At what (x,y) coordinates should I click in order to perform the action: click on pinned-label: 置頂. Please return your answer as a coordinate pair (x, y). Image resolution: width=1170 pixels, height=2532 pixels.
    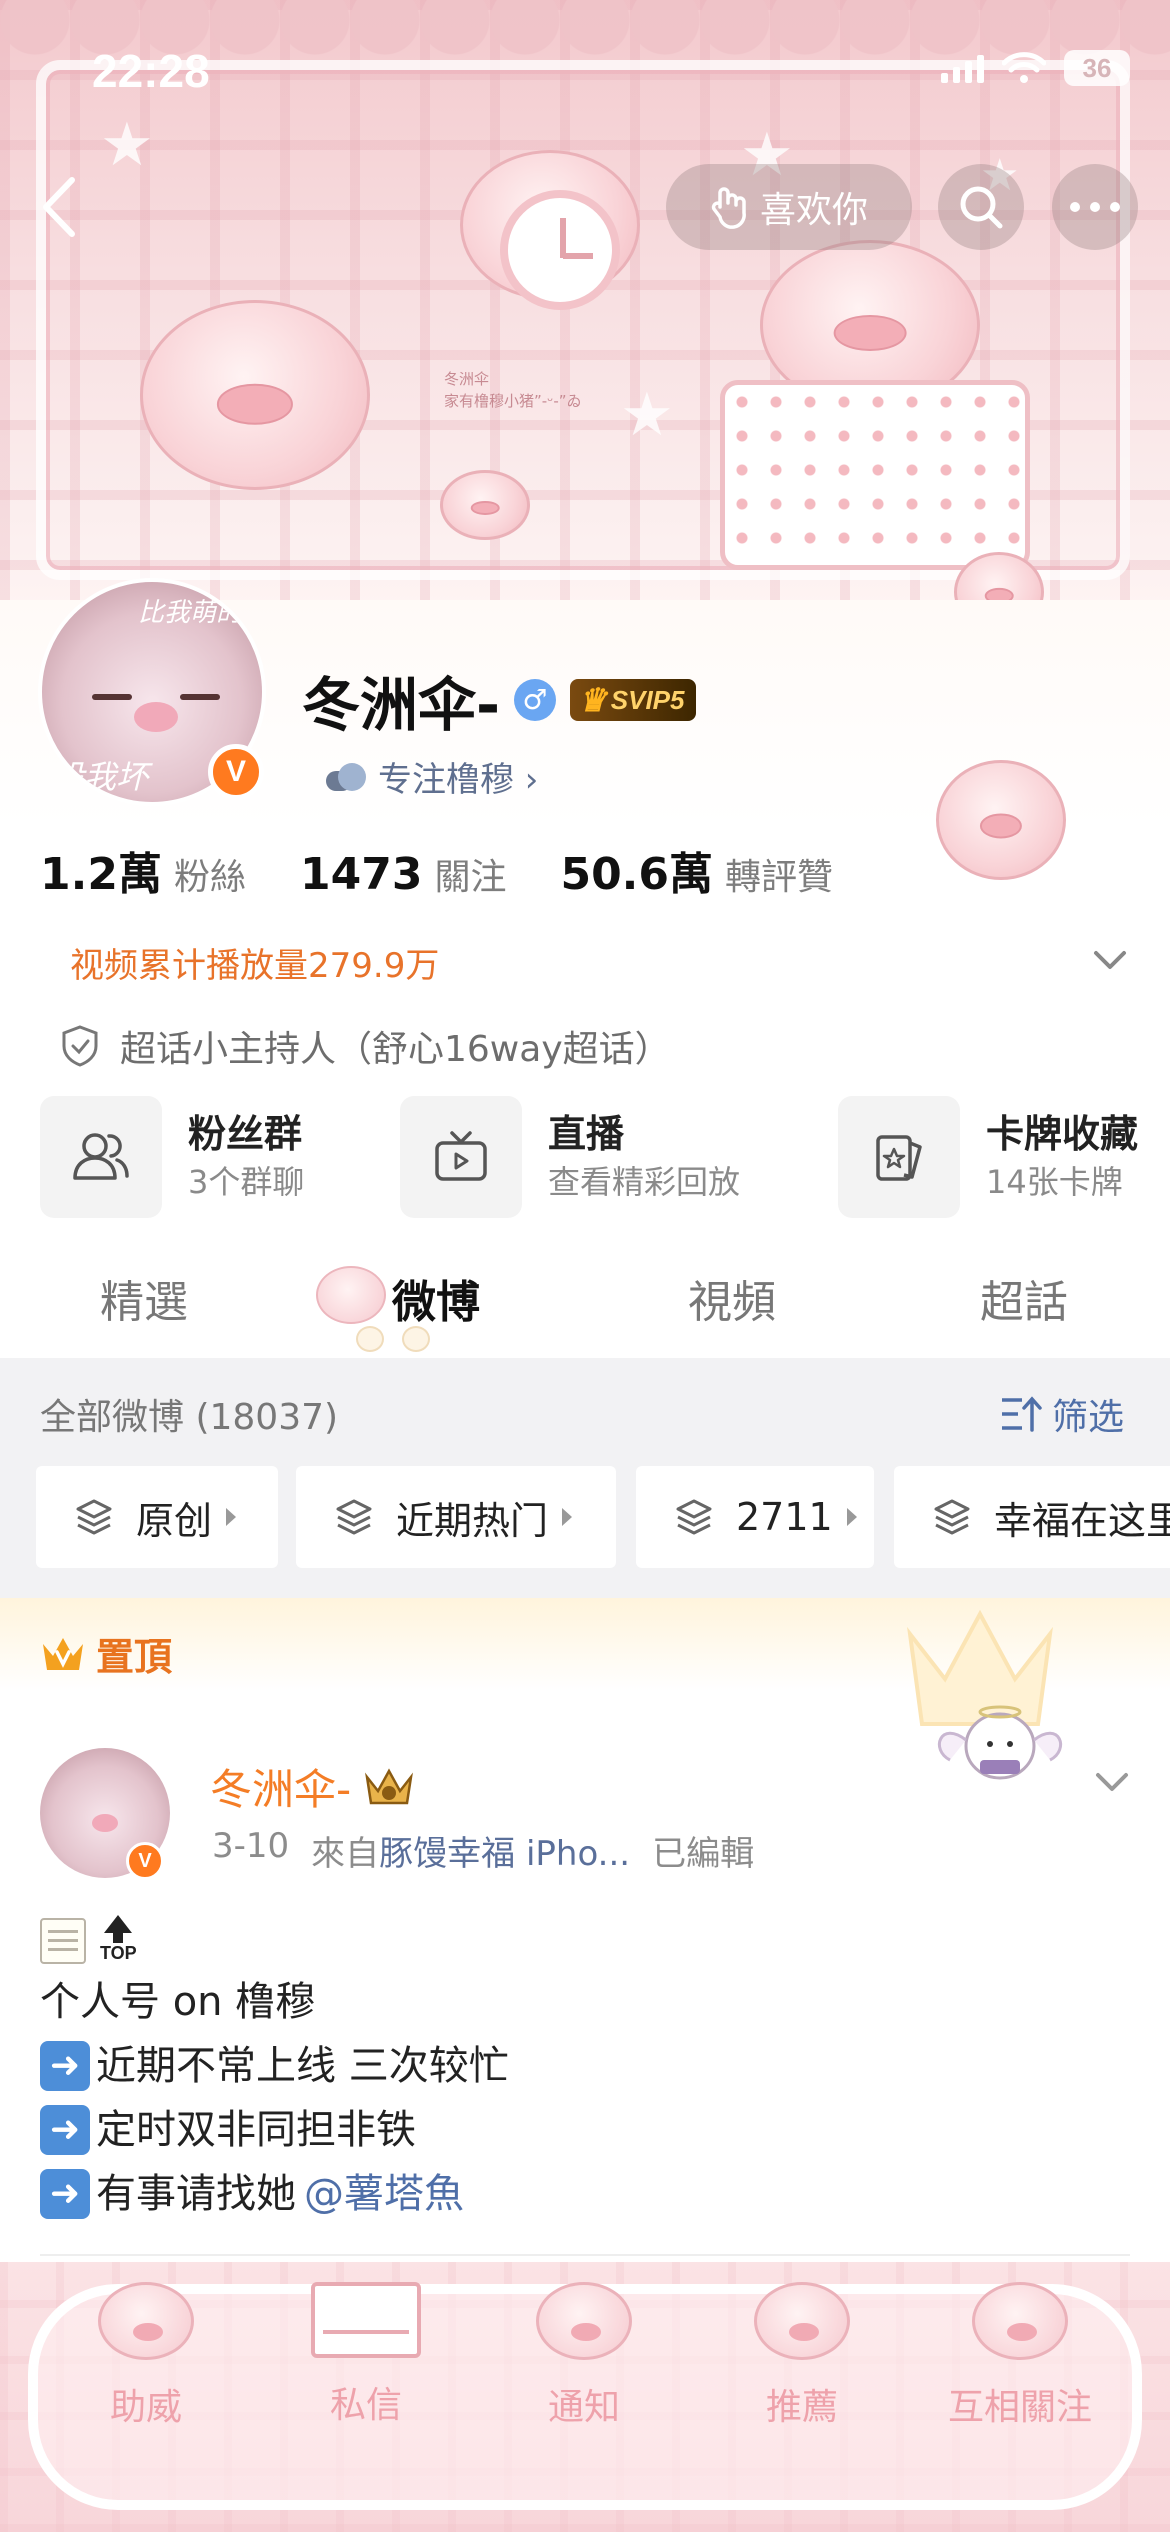
    Looking at the image, I should click on (106, 1653).